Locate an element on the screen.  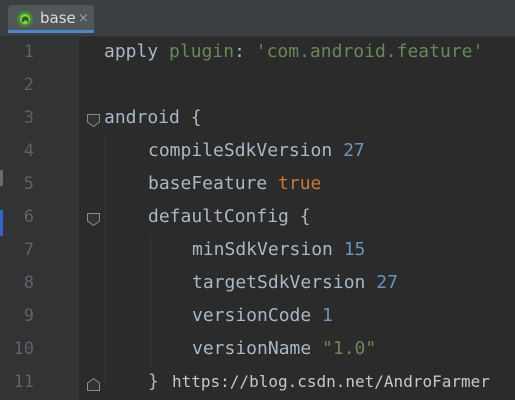
line-number: 5 is located at coordinates (28, 184).